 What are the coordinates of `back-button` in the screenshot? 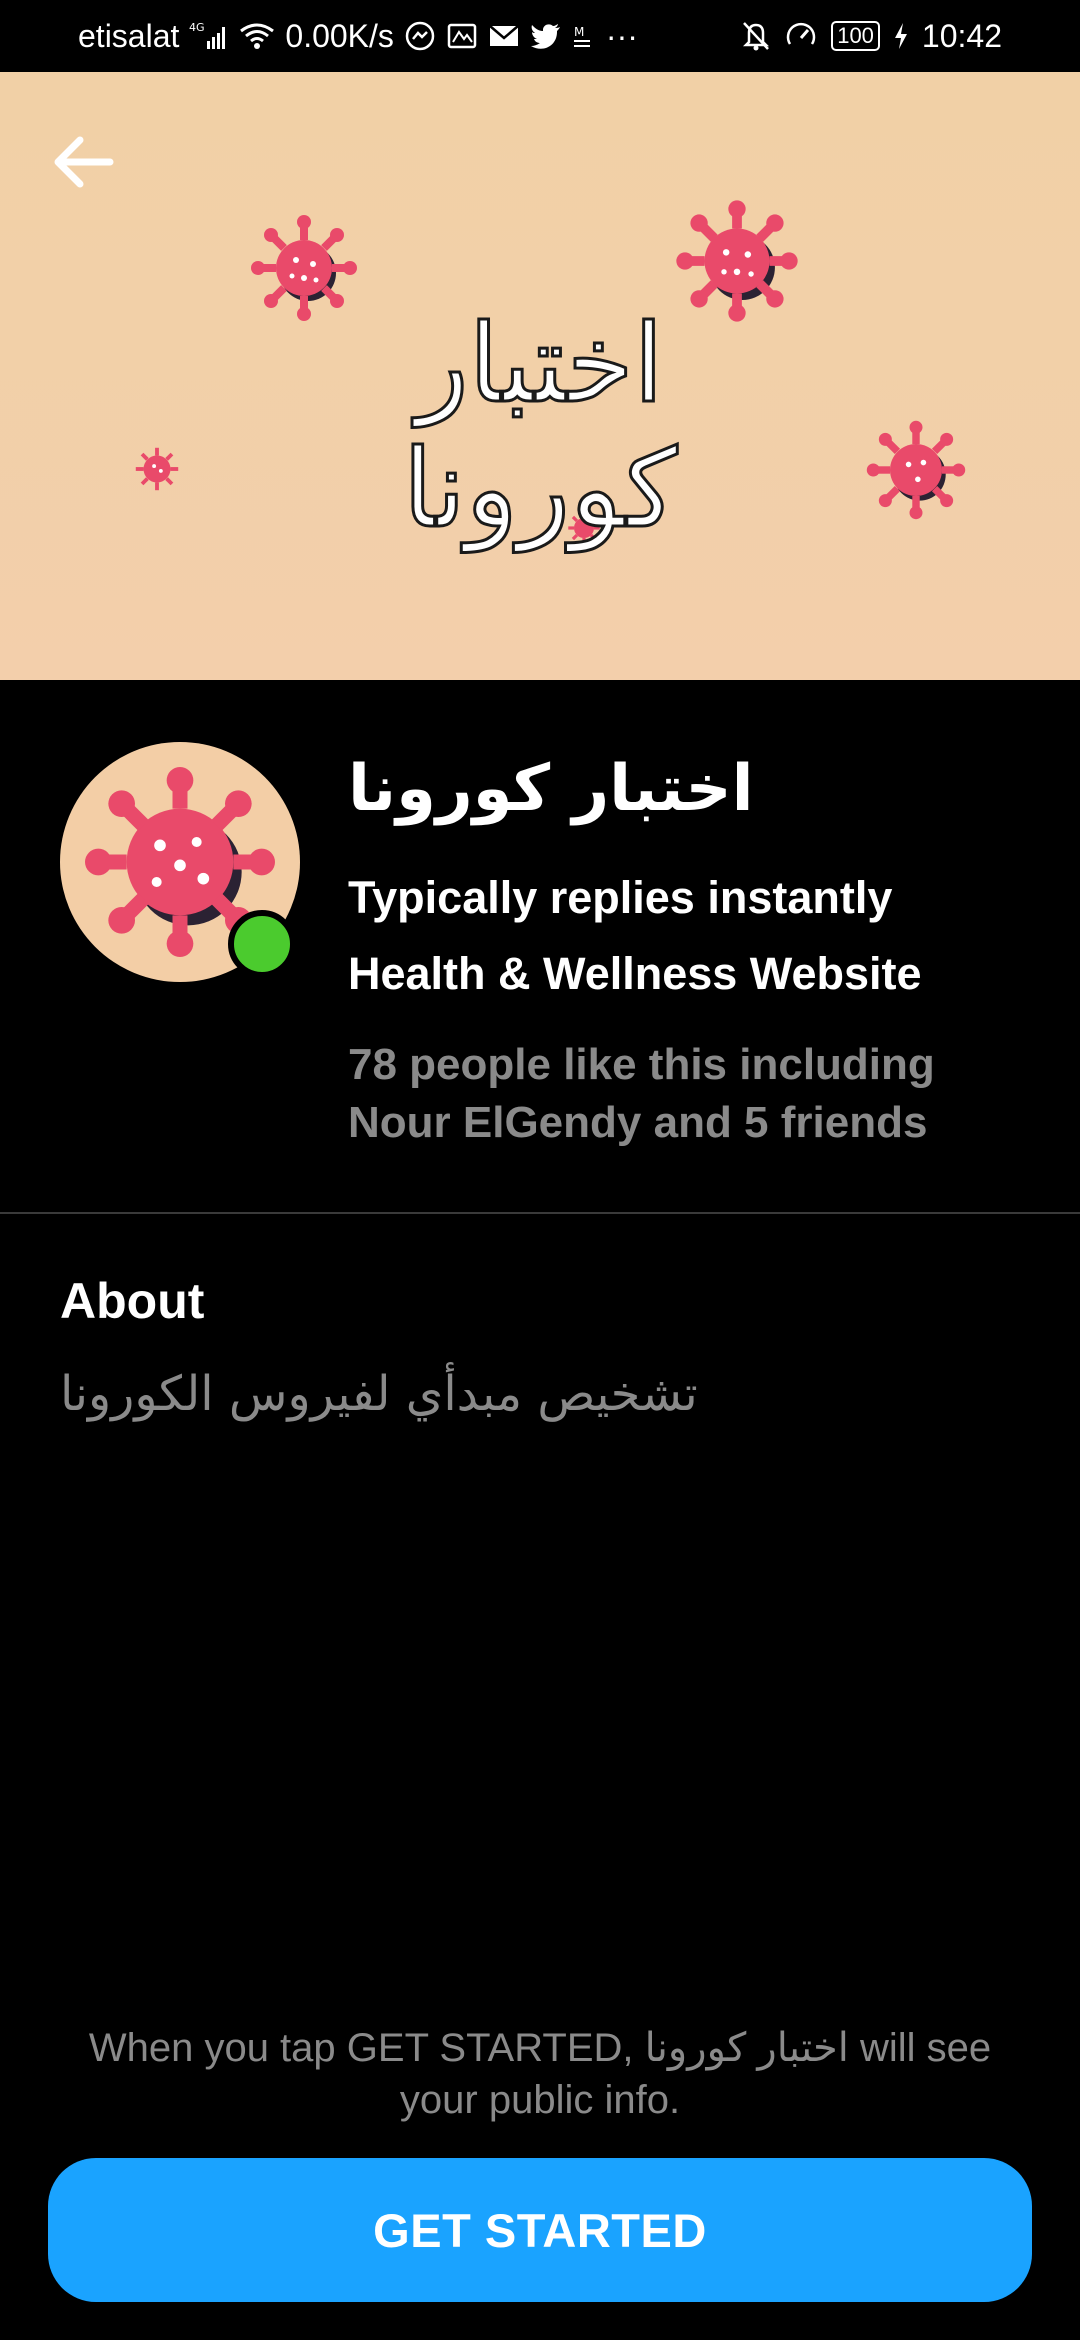 It's located at (86, 162).